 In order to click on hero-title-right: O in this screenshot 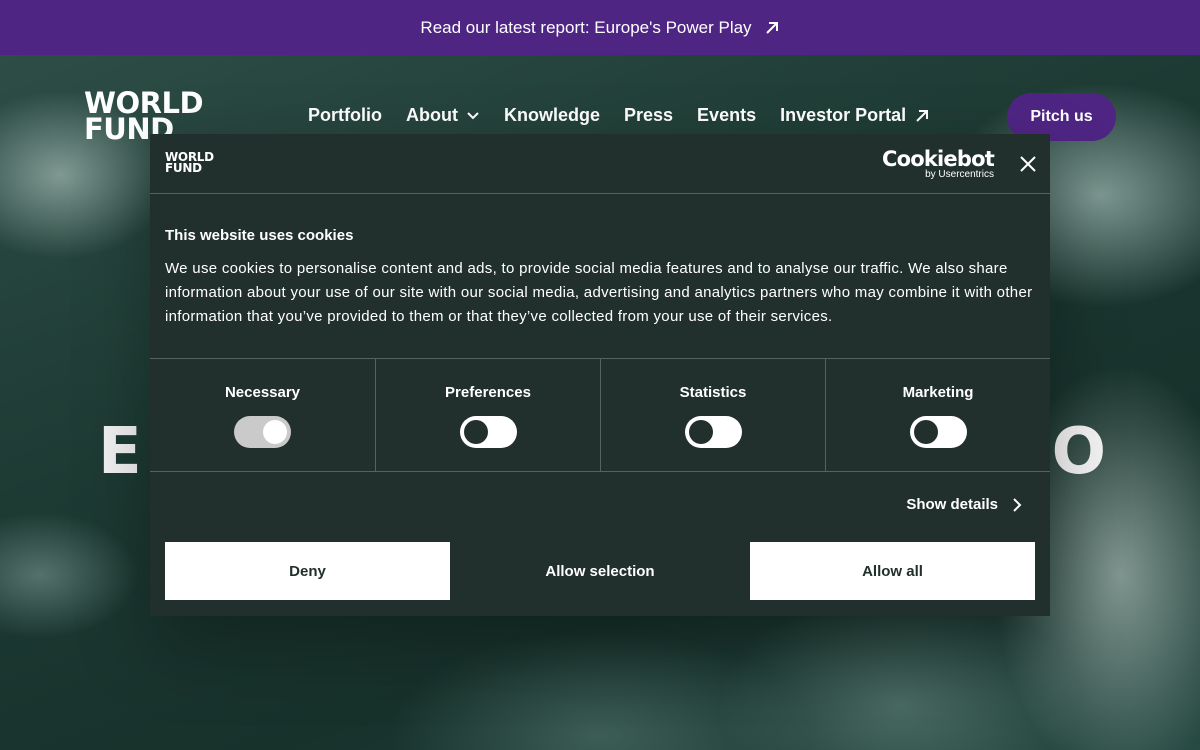, I will do `click(1079, 452)`.